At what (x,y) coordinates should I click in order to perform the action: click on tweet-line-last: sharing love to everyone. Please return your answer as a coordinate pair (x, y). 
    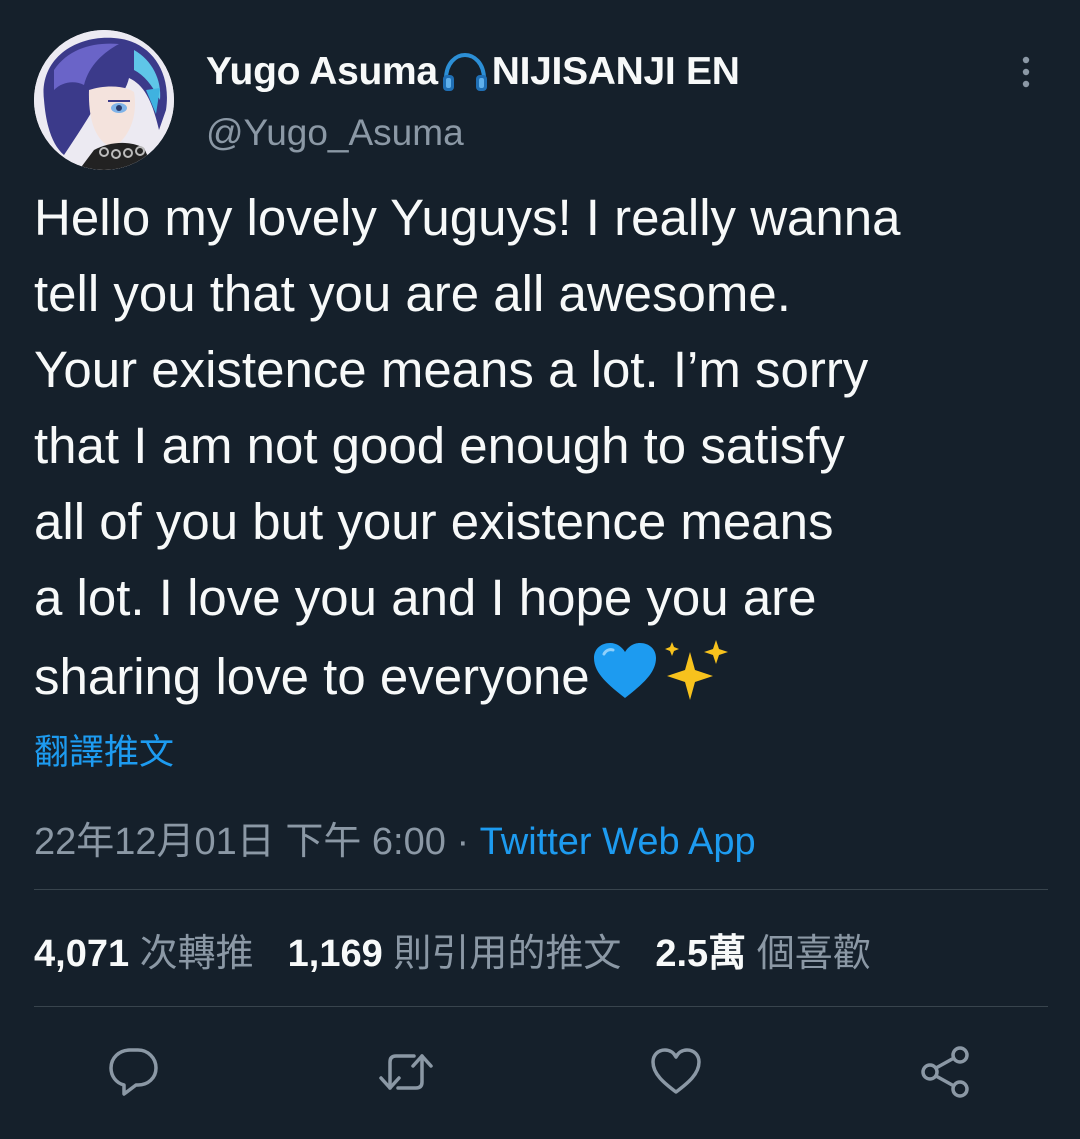
    Looking at the image, I should click on (539, 679).